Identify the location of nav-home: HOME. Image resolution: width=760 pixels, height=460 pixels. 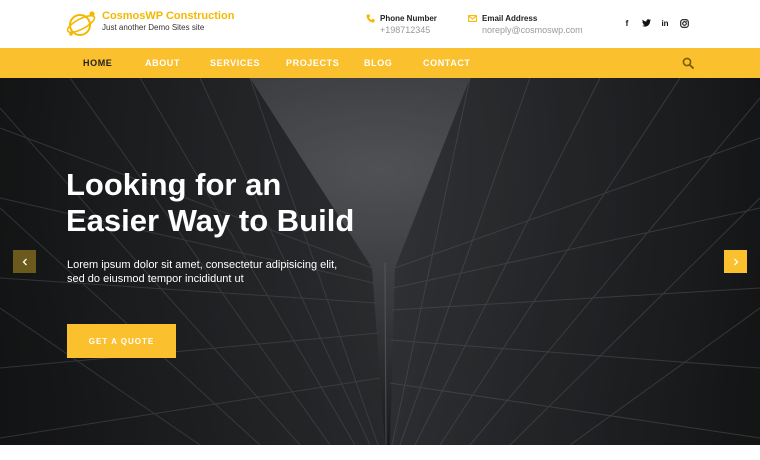
(97, 63).